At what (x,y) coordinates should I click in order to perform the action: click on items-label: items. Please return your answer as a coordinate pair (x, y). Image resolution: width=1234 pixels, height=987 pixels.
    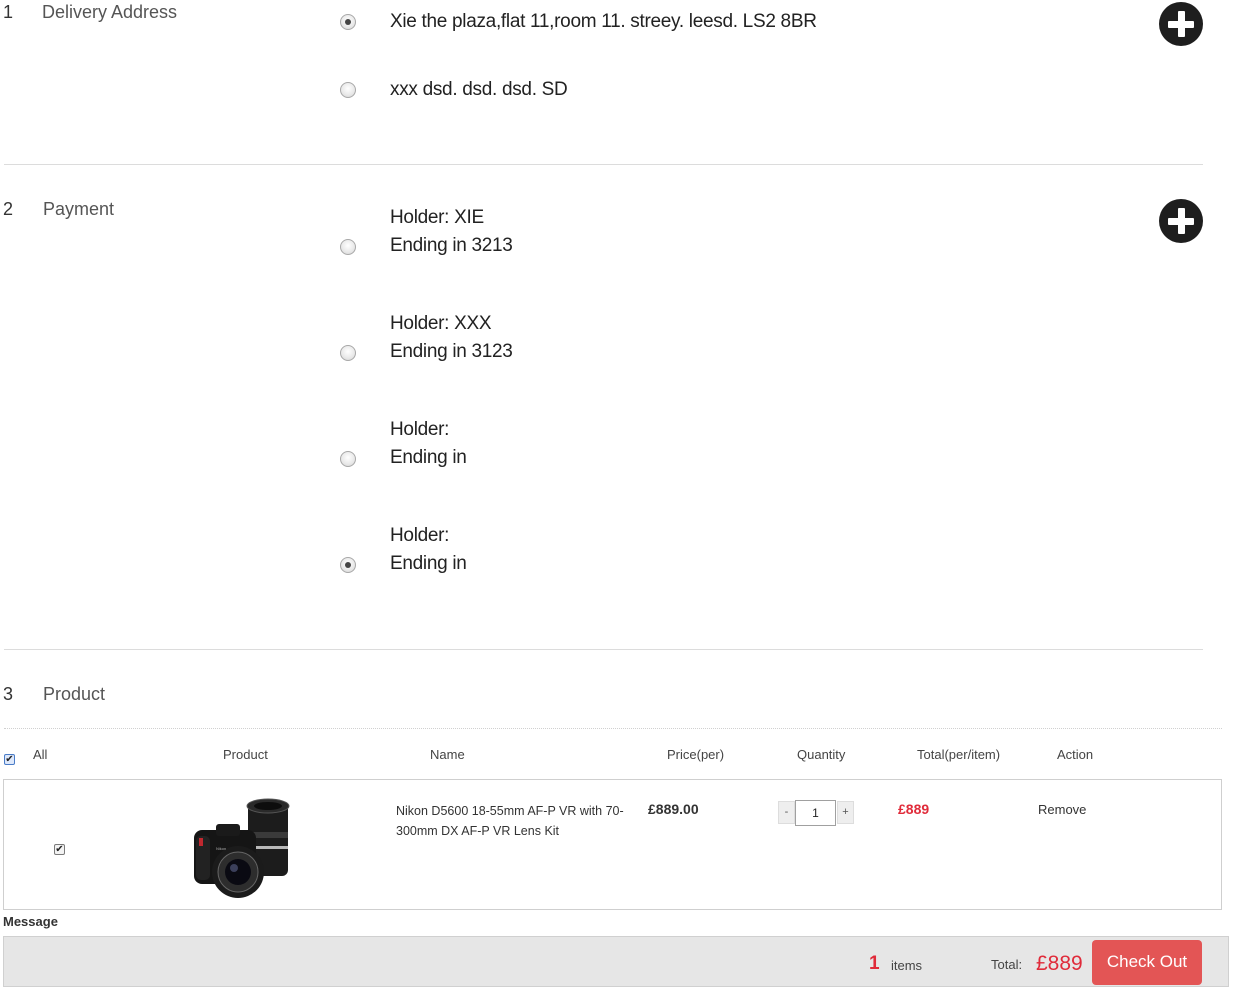
    Looking at the image, I should click on (907, 965).